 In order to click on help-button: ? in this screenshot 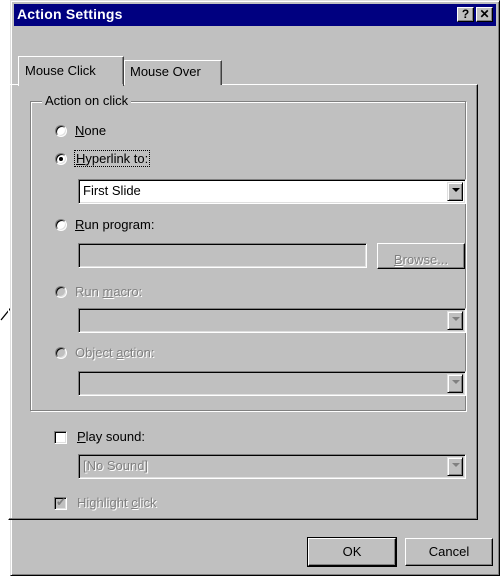, I will do `click(465, 14)`.